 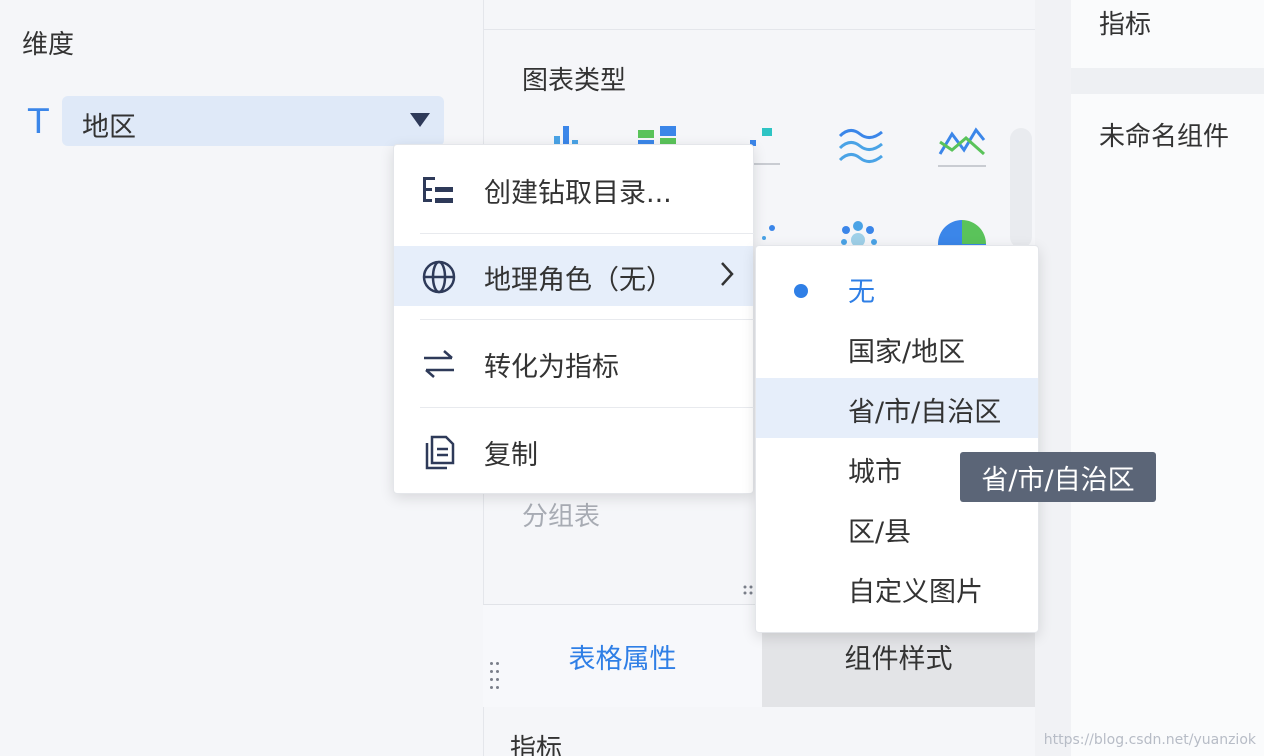 I want to click on geo-option-province: 省/市/自治区, so click(x=897, y=408).